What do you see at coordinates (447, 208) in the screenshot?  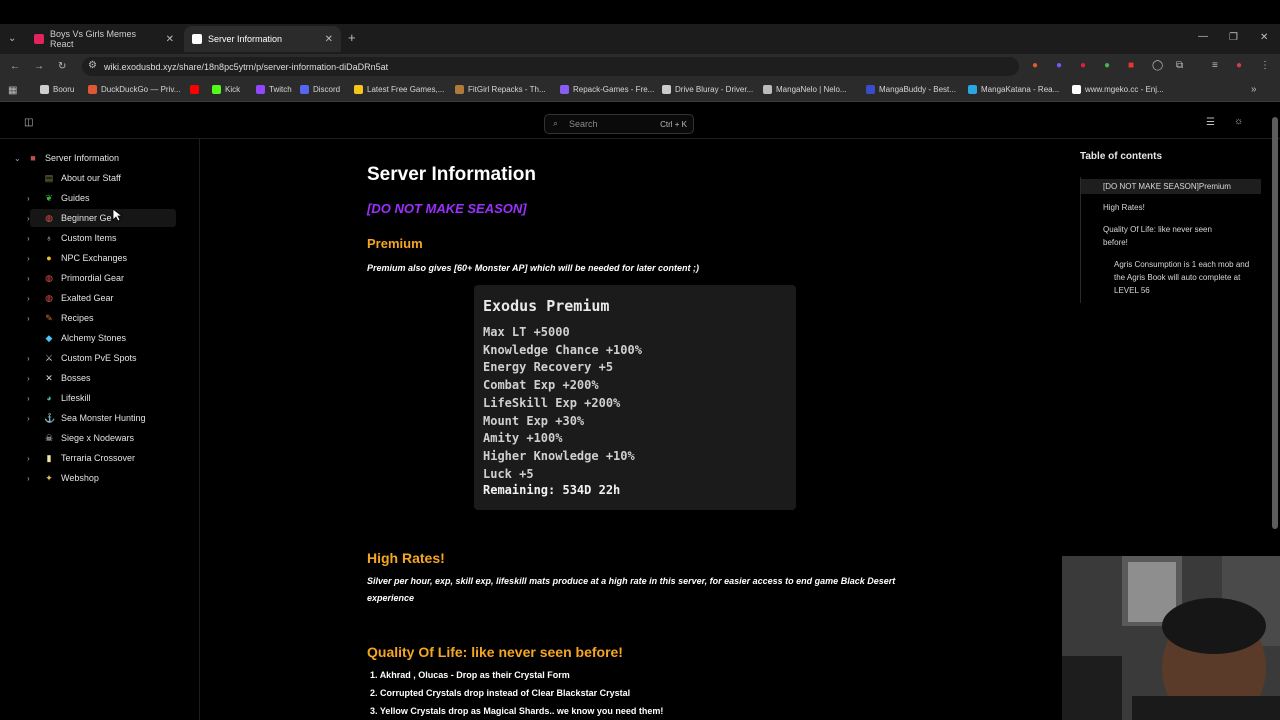 I see `season-note: [DO NOT MAKE SEASON]` at bounding box center [447, 208].